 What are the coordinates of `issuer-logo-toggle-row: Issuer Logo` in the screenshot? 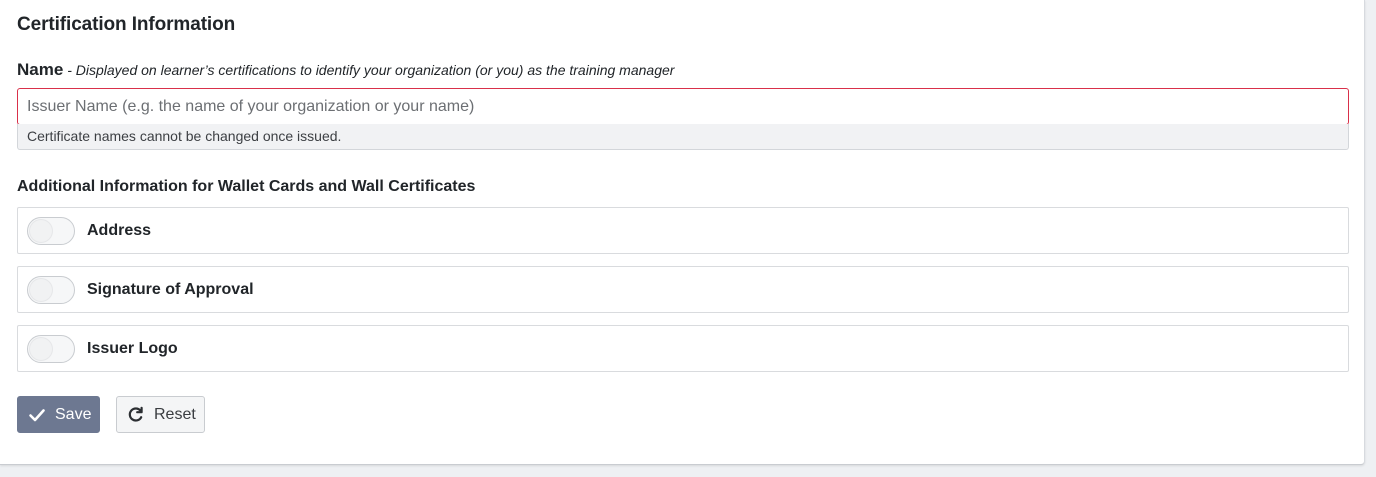 It's located at (683, 348).